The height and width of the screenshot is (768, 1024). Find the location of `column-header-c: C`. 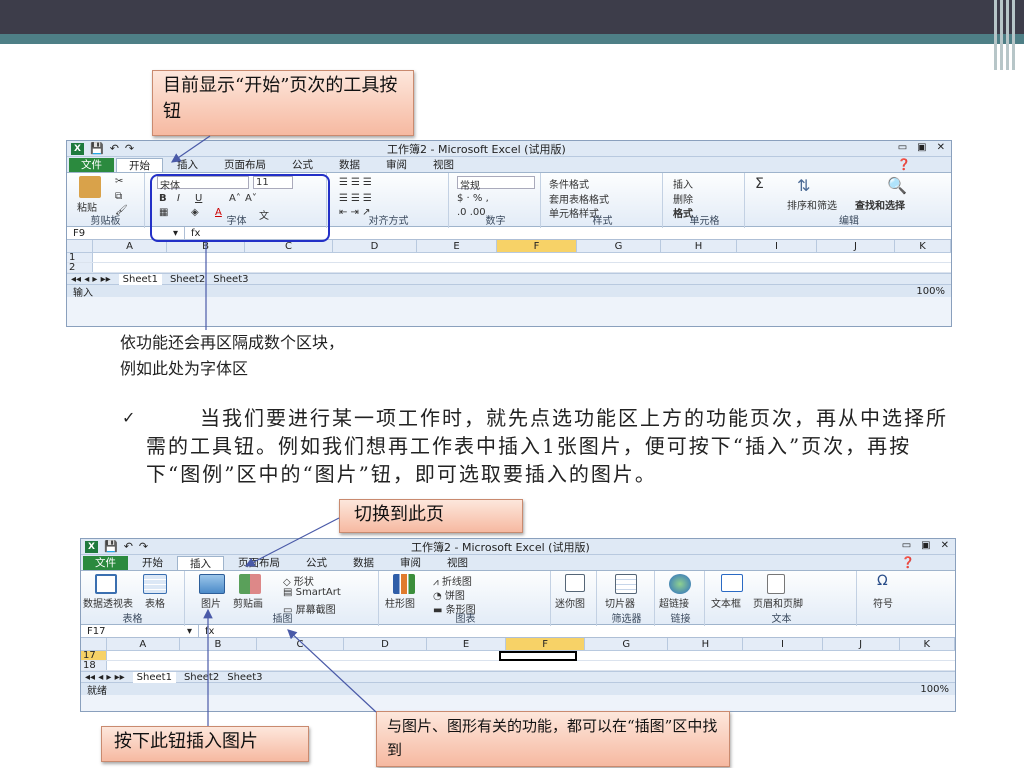

column-header-c: C is located at coordinates (300, 644).